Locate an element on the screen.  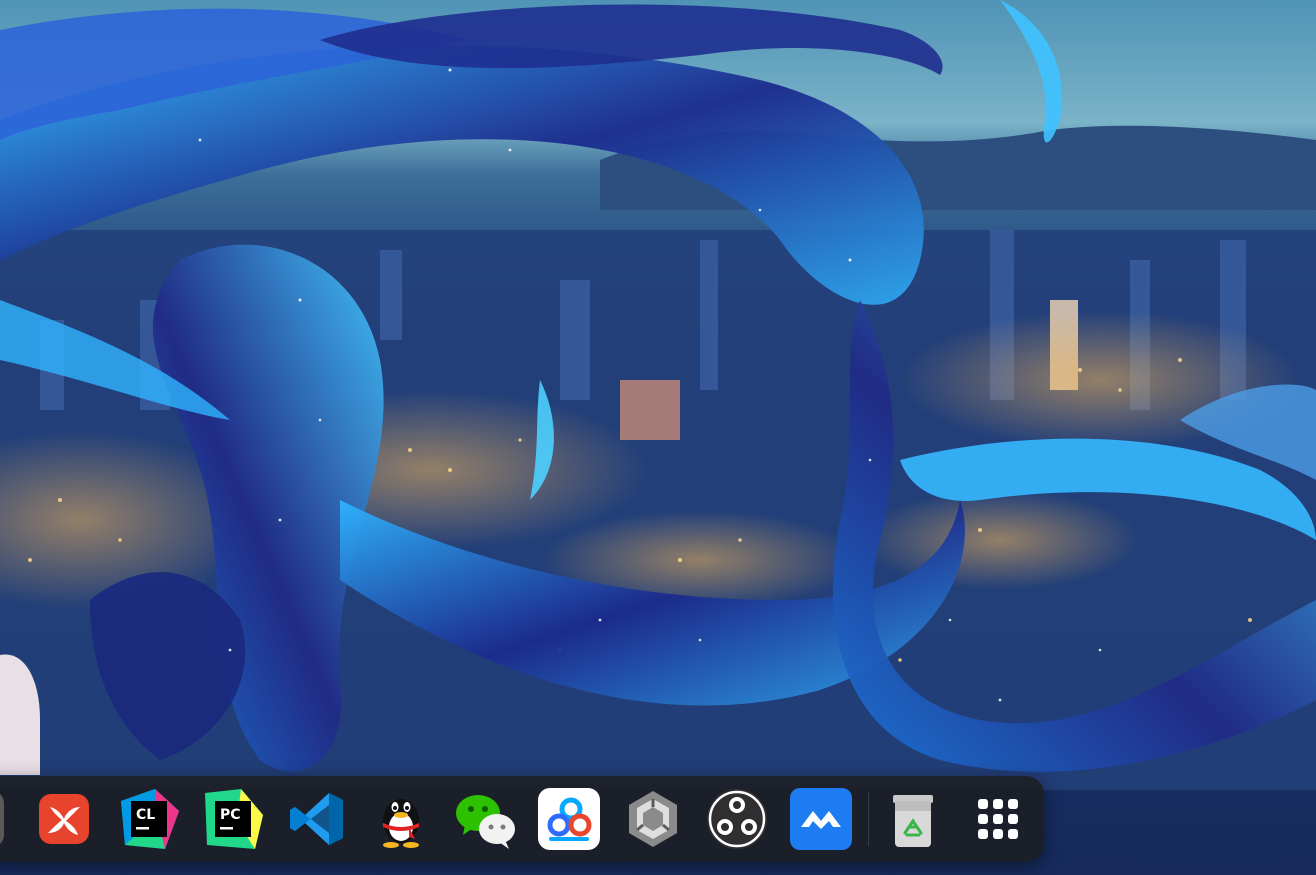
clion-badge-text: CL is located at coordinates (145, 815).